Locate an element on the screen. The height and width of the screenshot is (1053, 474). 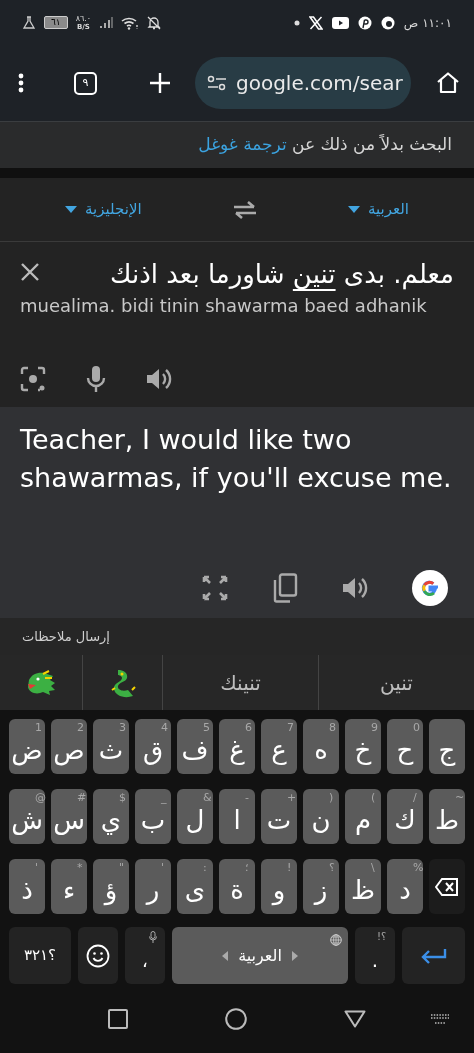
suggestion-word: تنين is located at coordinates (396, 682).